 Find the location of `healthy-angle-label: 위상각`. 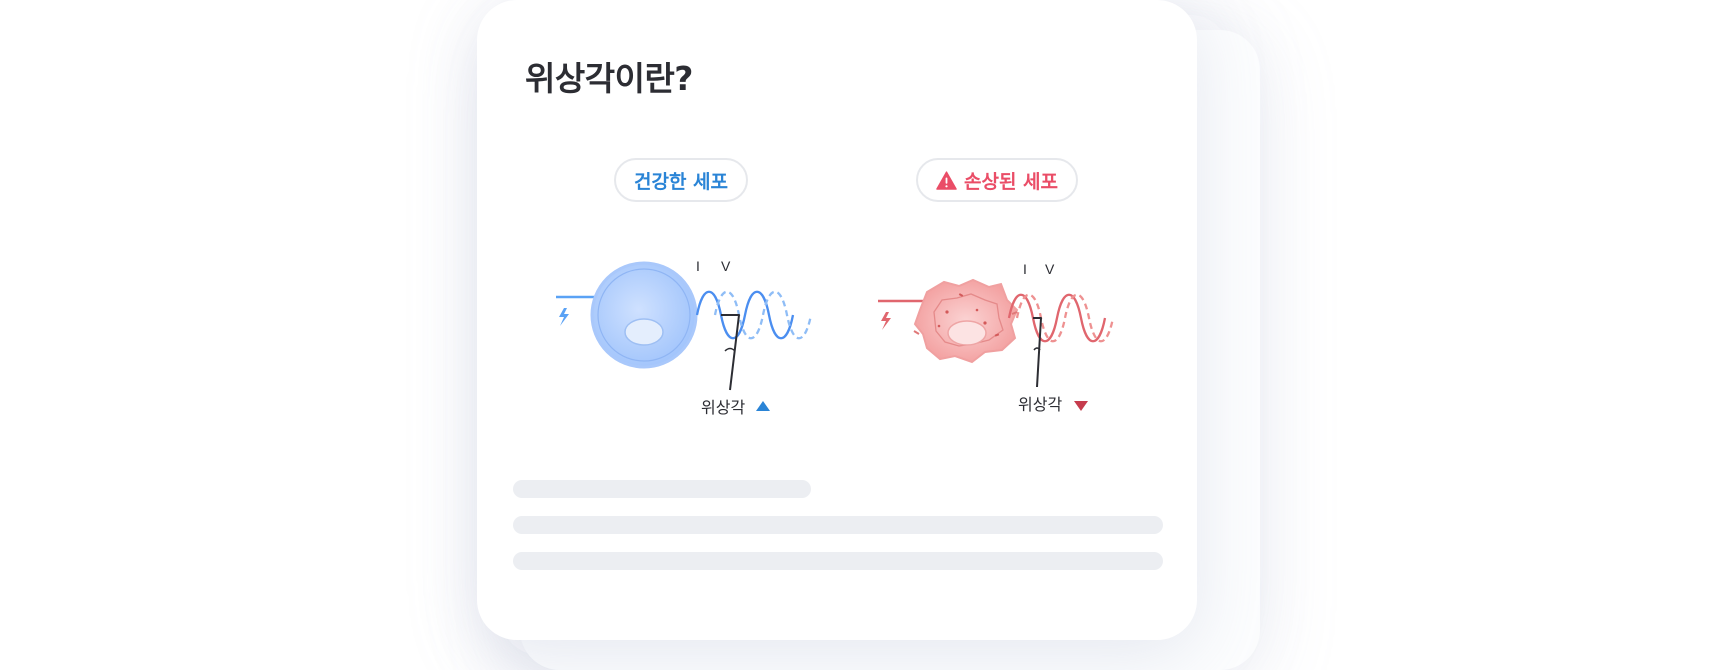

healthy-angle-label: 위상각 is located at coordinates (723, 407).